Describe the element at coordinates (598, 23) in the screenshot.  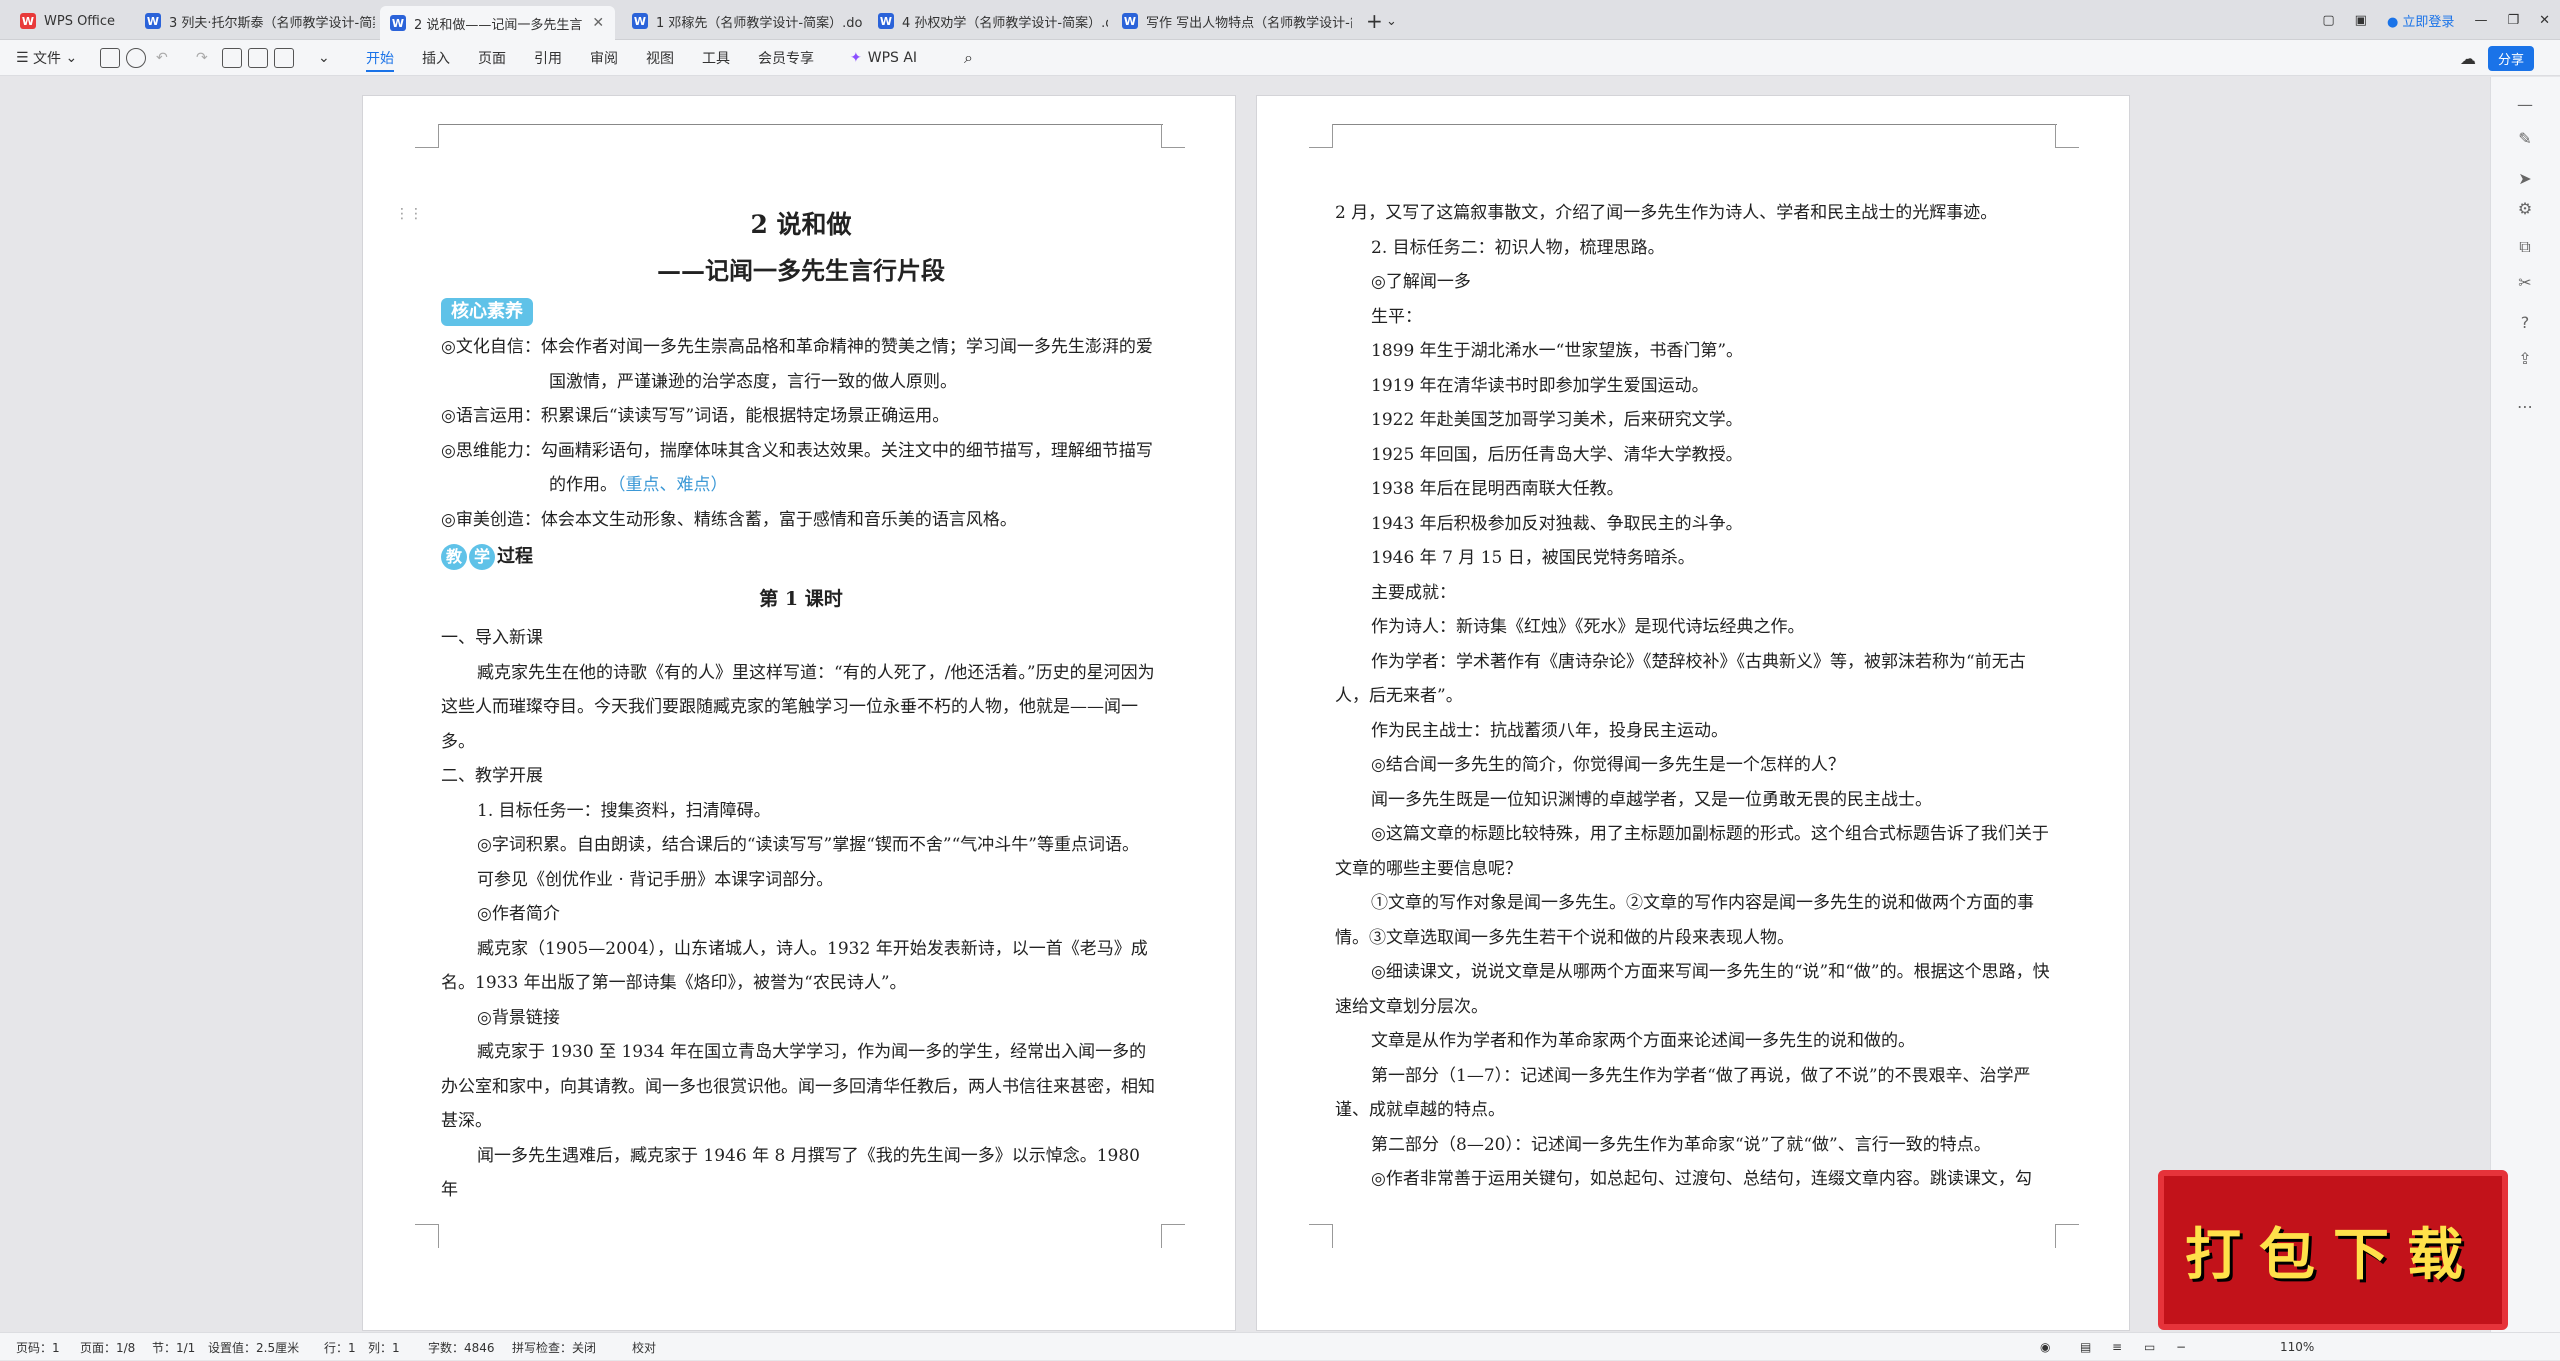
I see `close-icon: ✕` at that location.